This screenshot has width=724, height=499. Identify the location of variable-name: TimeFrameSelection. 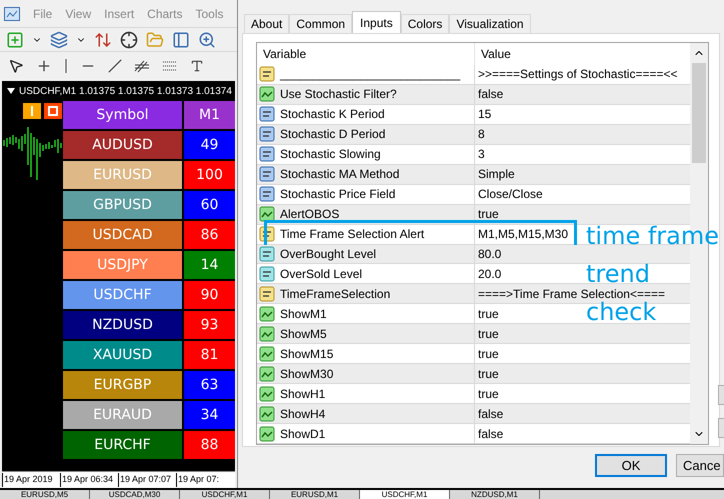
(335, 294).